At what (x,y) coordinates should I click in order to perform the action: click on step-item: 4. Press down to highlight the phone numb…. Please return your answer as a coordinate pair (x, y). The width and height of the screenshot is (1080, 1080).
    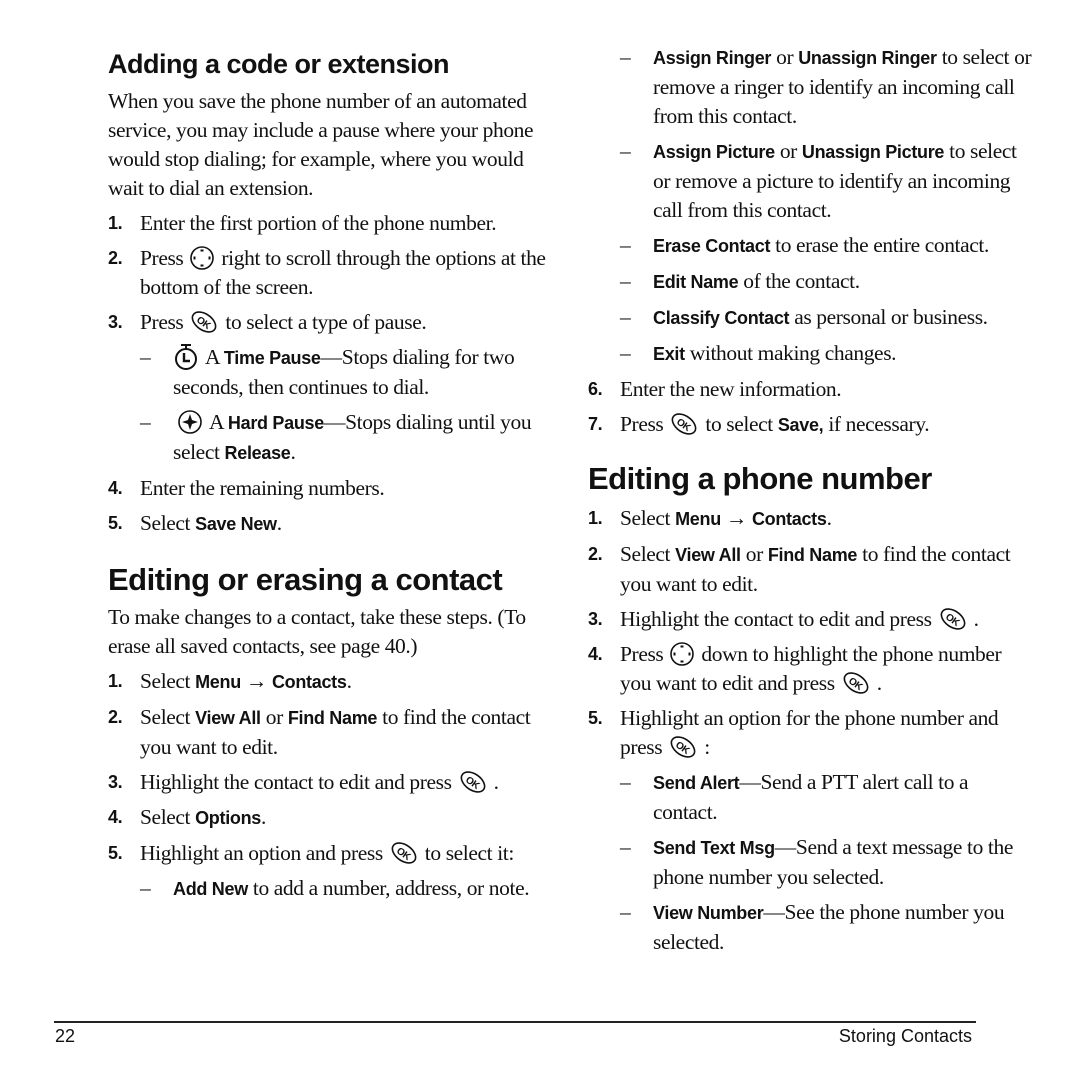
    Looking at the image, I should click on (810, 669).